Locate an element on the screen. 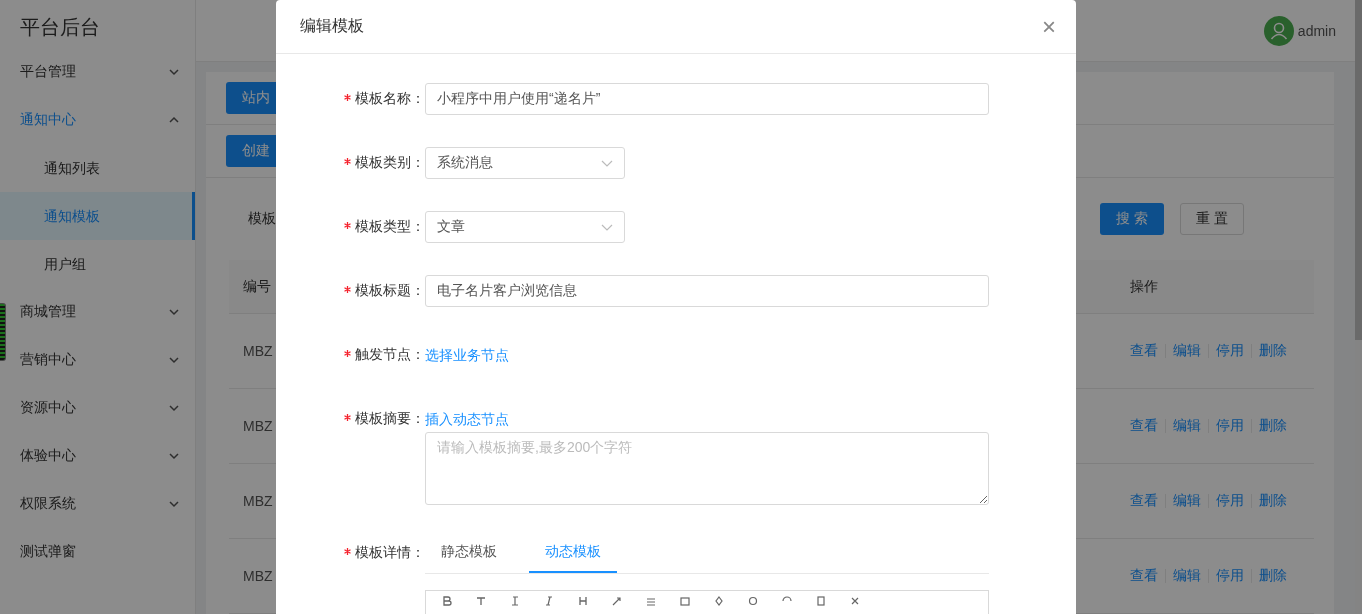 Image resolution: width=1362 pixels, height=614 pixels. menu-item: 权限系统 is located at coordinates (97, 504).